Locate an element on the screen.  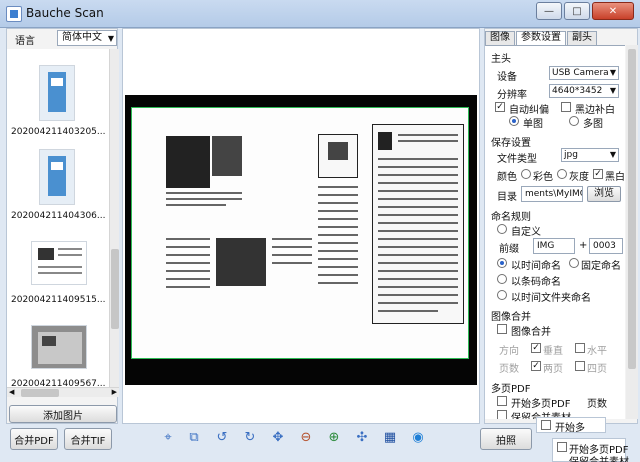
shoot-button: 拍照 is located at coordinates (506, 439).